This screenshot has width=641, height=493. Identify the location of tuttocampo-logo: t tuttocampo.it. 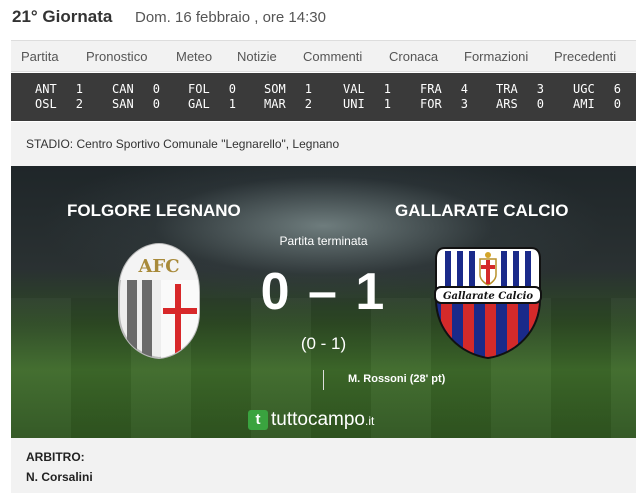
(311, 420).